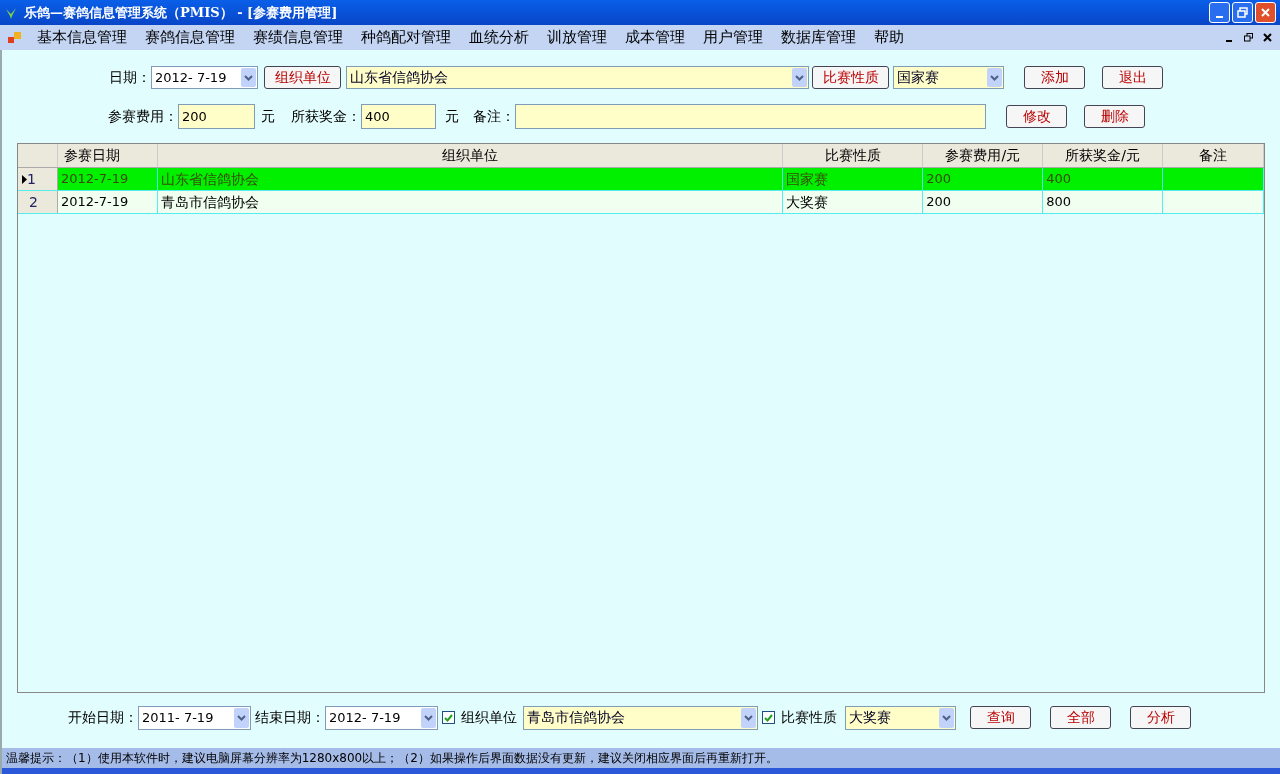  Describe the element at coordinates (499, 37) in the screenshot. I see `menu-item: 血统分析` at that location.